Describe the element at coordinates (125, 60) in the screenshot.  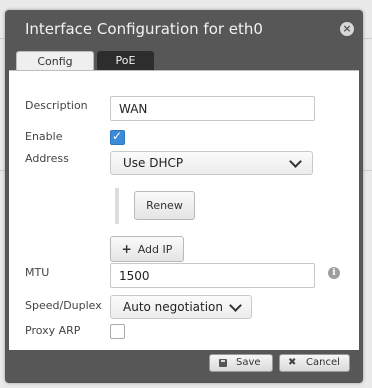
I see `tab-poe: PoE` at that location.